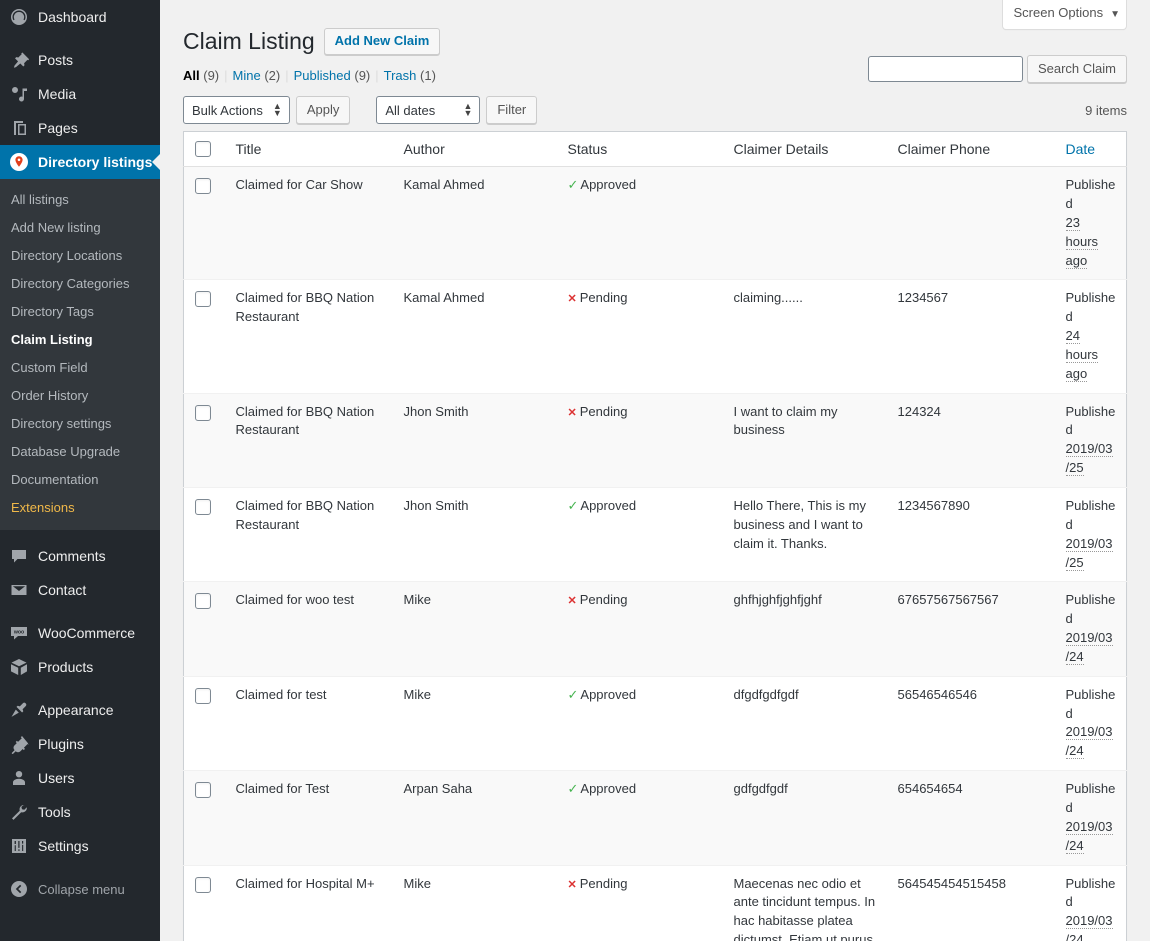  What do you see at coordinates (930, 789) in the screenshot?
I see `cell-claimer-phone: 654654654` at bounding box center [930, 789].